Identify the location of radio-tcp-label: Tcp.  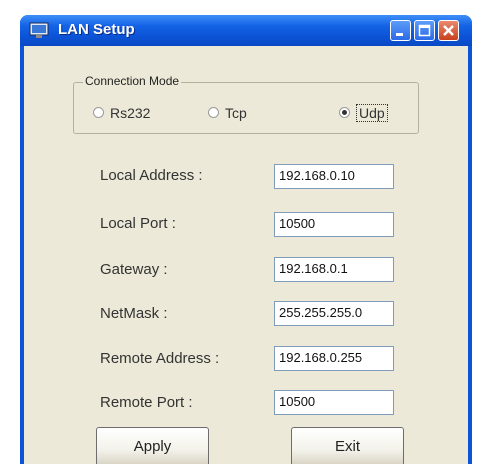
(236, 113).